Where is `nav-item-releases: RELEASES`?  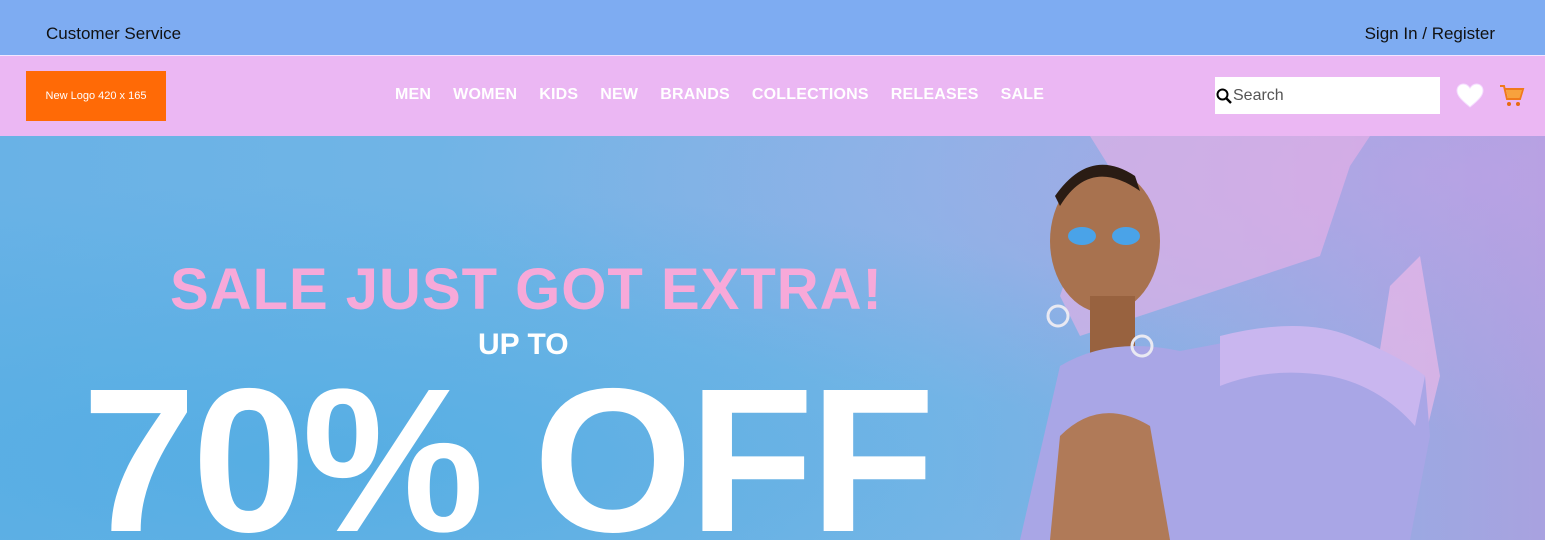
nav-item-releases: RELEASES is located at coordinates (935, 95).